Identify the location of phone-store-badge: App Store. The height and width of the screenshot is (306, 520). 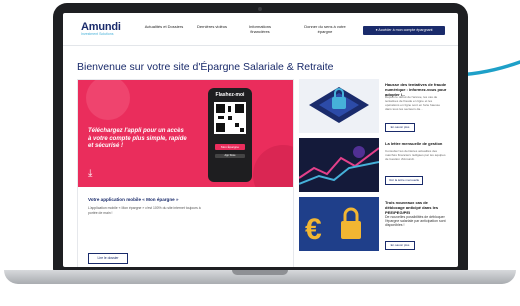
(230, 156).